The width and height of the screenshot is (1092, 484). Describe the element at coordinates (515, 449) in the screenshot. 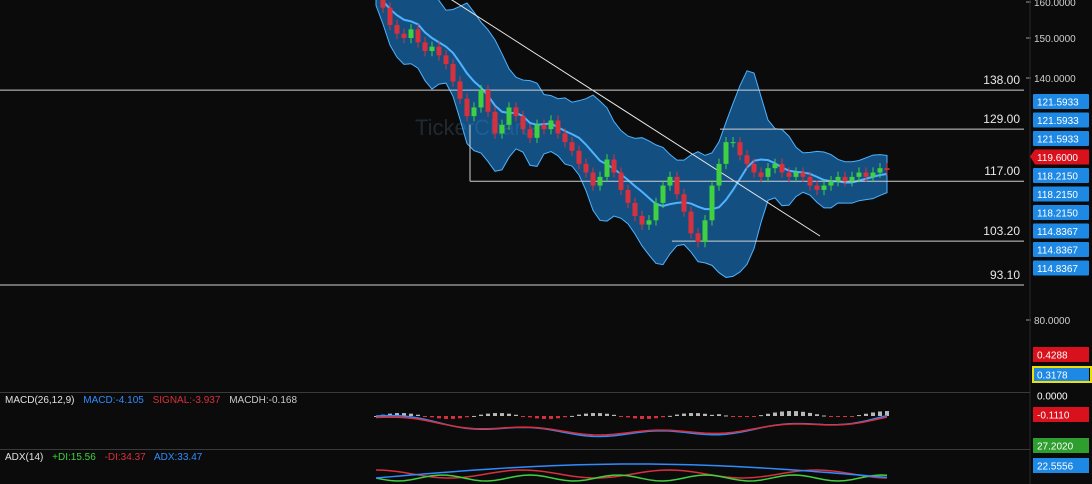

I see `adx-panel-divider` at that location.